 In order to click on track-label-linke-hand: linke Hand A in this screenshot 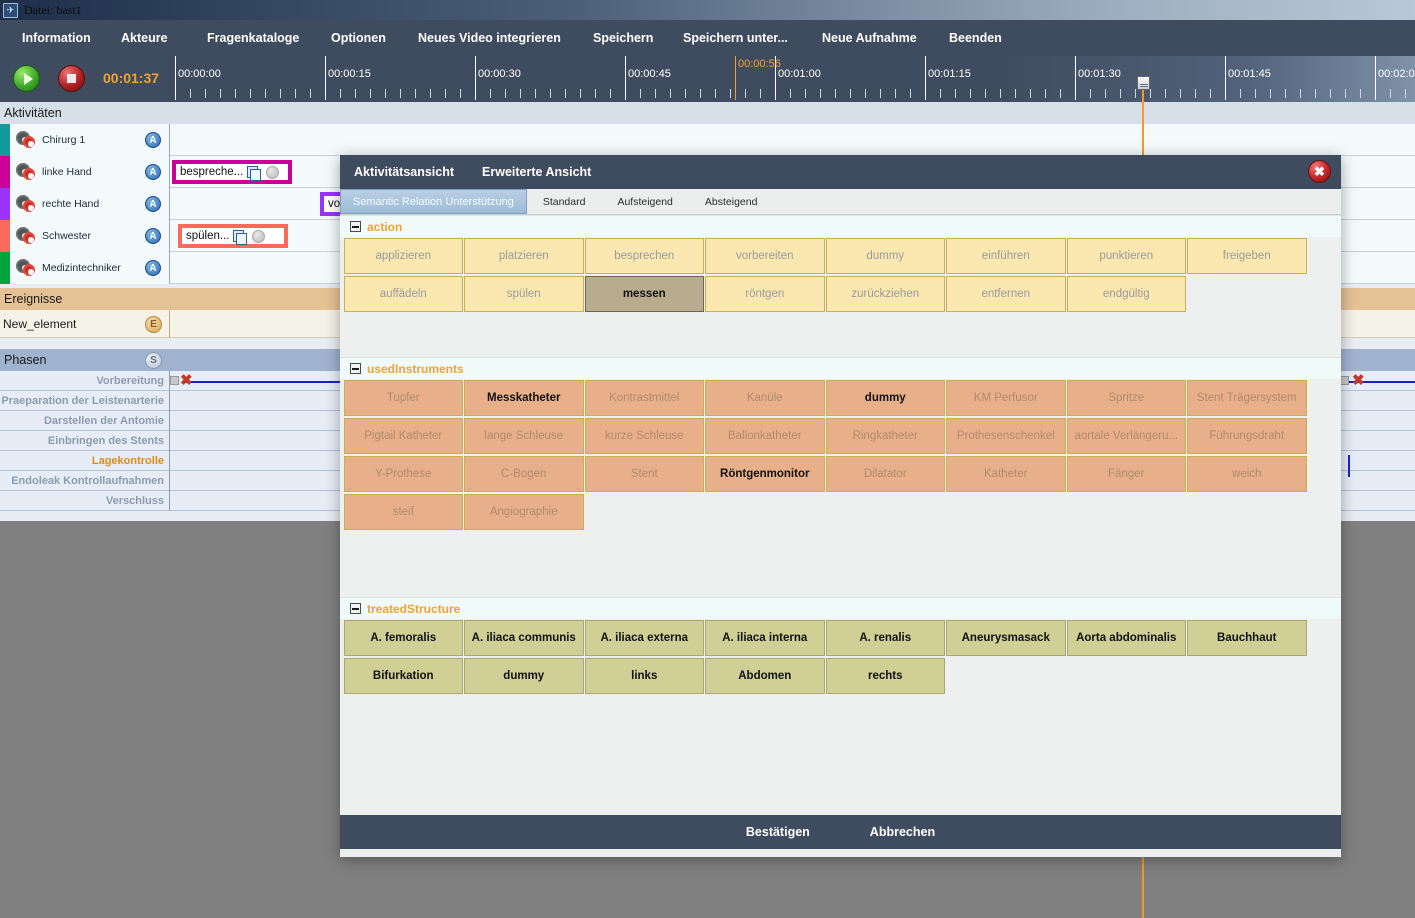, I will do `click(85, 172)`.